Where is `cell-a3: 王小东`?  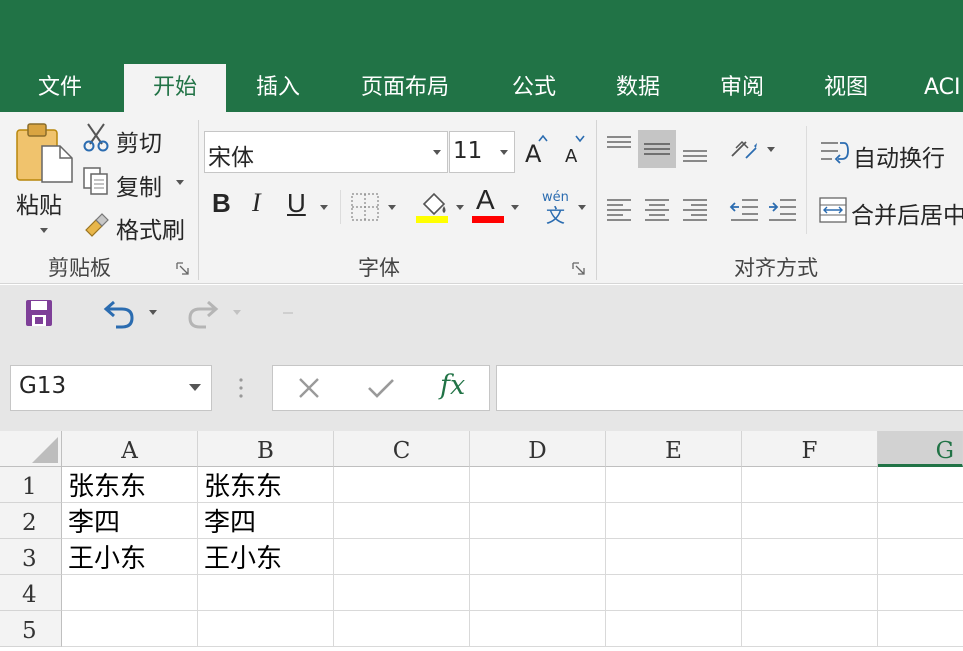 cell-a3: 王小东 is located at coordinates (130, 557).